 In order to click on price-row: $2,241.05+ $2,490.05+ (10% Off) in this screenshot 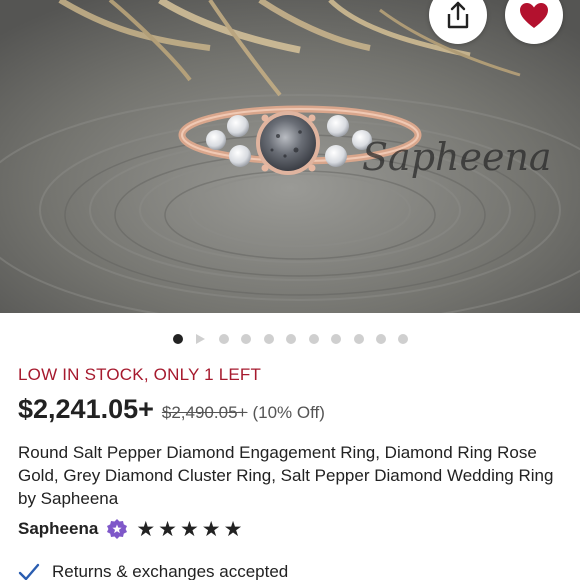, I will do `click(171, 409)`.